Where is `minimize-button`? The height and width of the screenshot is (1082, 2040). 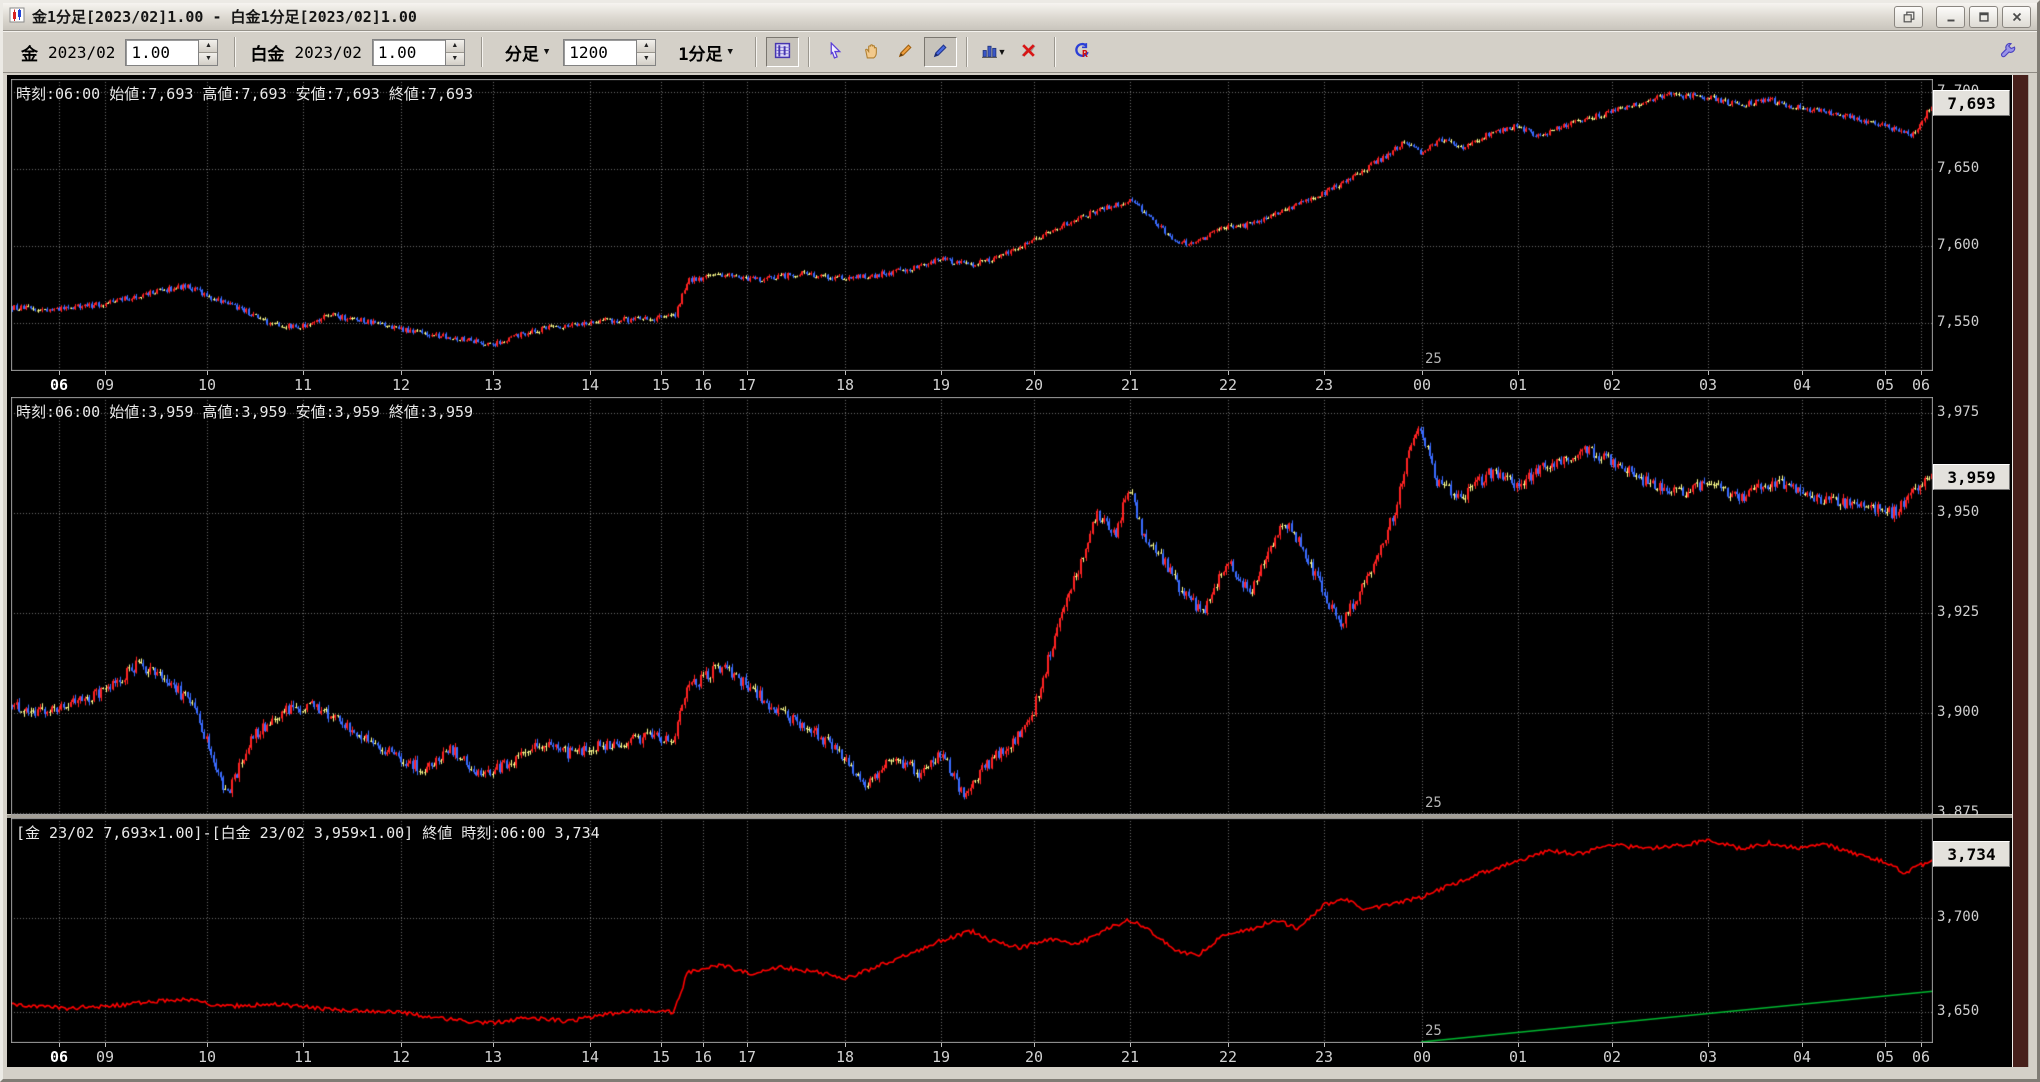 minimize-button is located at coordinates (1950, 16).